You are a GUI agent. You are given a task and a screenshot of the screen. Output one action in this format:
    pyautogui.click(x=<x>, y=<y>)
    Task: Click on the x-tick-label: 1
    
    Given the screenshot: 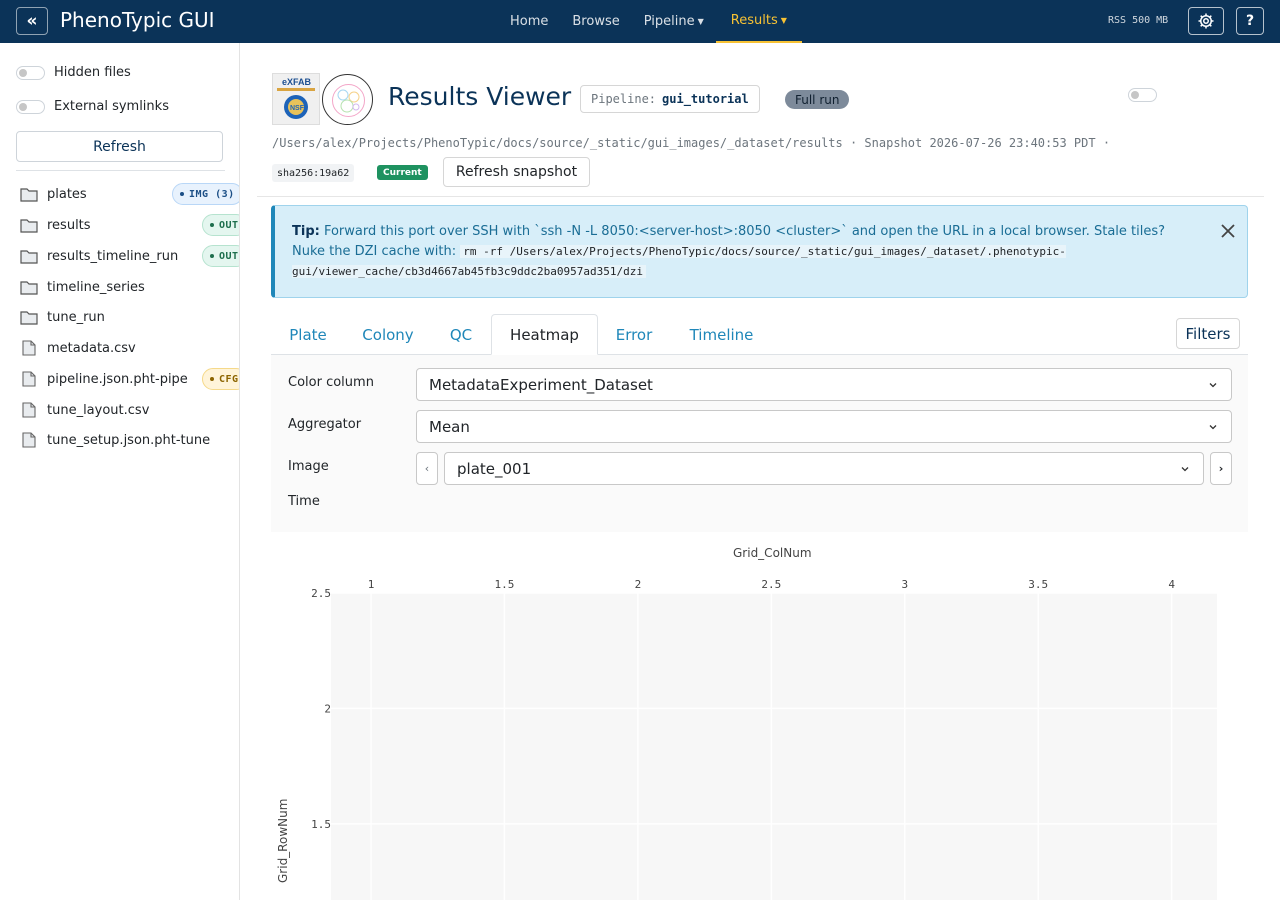 What is the action you would take?
    pyautogui.click(x=371, y=584)
    